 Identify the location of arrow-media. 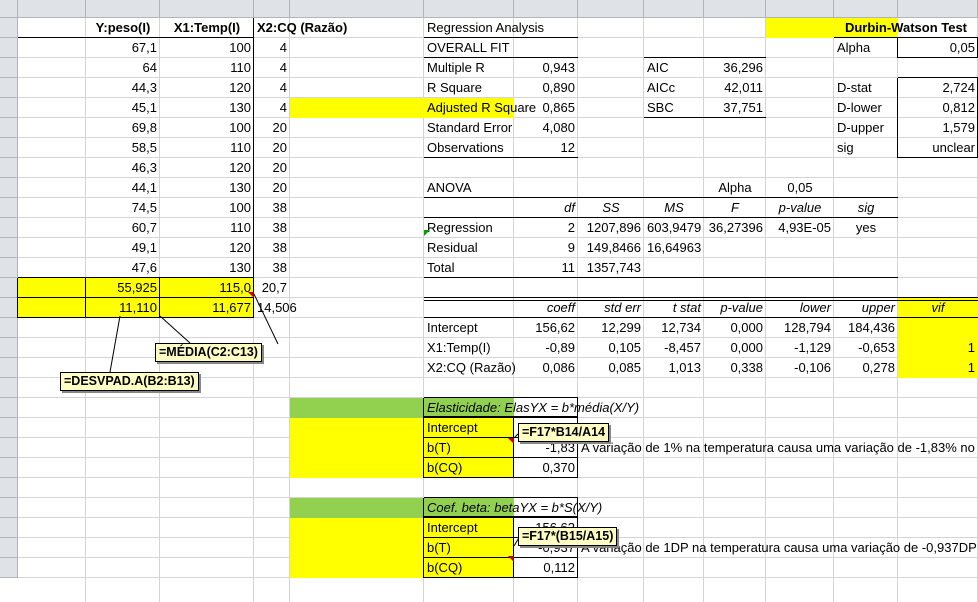
(266, 319).